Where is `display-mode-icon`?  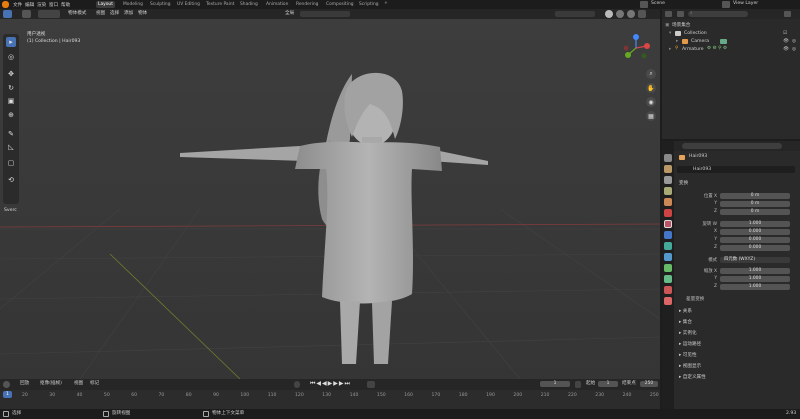 display-mode-icon is located at coordinates (680, 14).